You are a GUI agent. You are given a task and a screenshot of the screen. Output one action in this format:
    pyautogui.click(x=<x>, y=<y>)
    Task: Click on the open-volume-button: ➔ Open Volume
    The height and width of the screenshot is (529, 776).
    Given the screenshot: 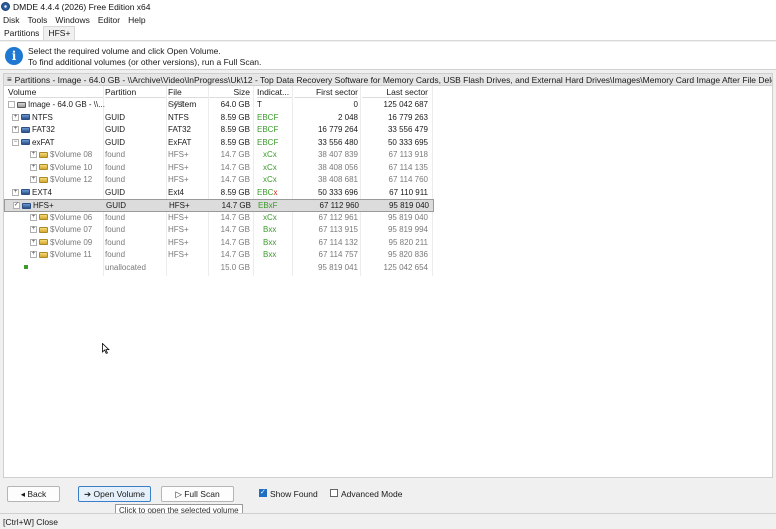 What is the action you would take?
    pyautogui.click(x=114, y=494)
    